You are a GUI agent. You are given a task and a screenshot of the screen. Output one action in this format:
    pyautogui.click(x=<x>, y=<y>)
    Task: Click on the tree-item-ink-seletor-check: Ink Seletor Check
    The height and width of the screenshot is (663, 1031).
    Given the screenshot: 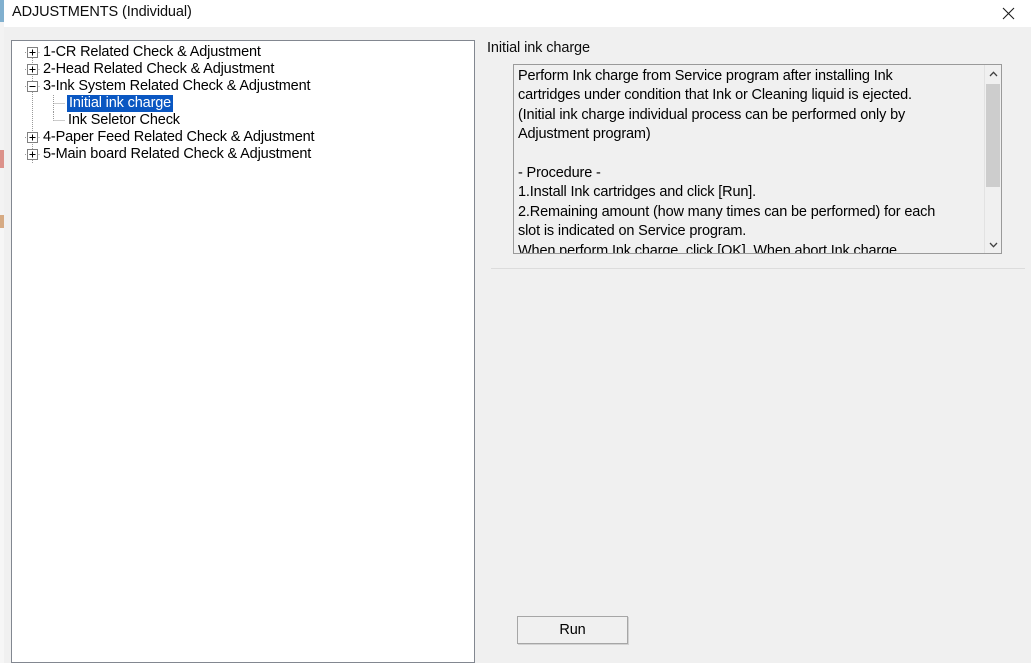 What is the action you would take?
    pyautogui.click(x=243, y=120)
    